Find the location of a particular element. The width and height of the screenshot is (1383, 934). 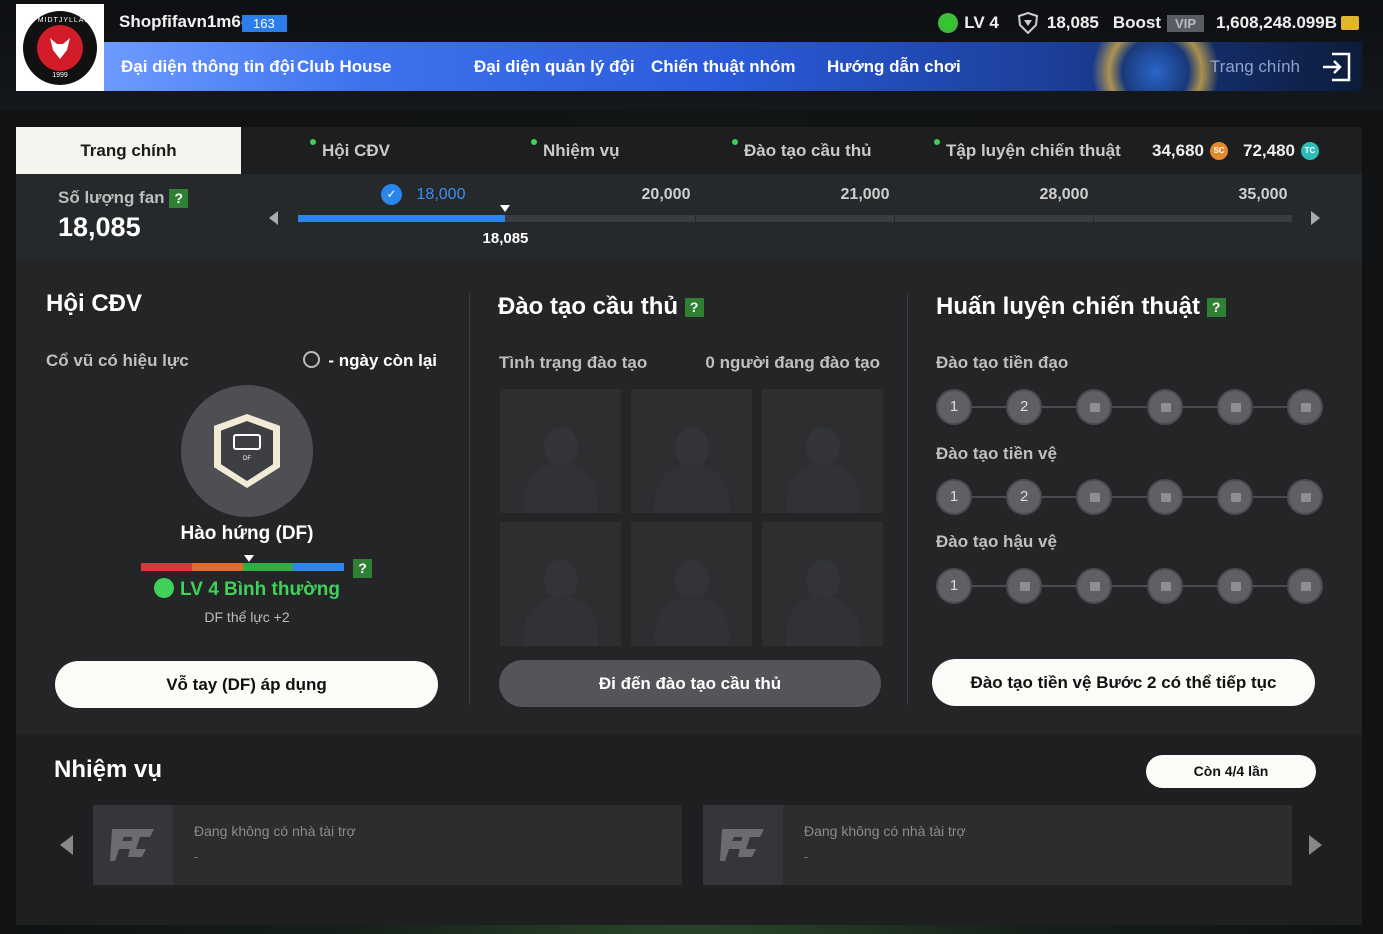

fan-count: 18,085 is located at coordinates (1072, 22).